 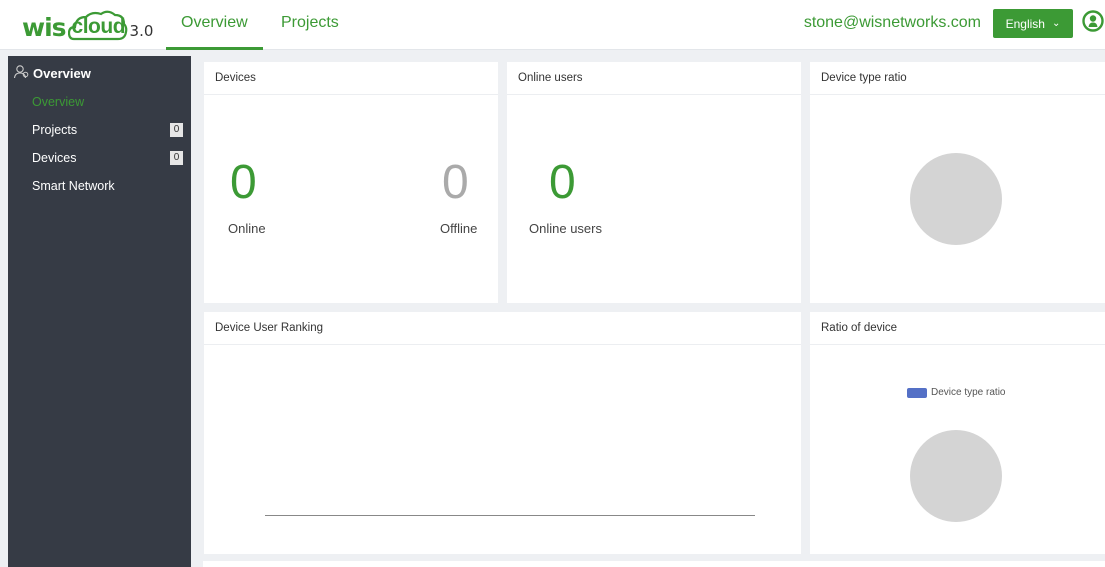 I want to click on logo-version: 3.0, so click(x=141, y=31).